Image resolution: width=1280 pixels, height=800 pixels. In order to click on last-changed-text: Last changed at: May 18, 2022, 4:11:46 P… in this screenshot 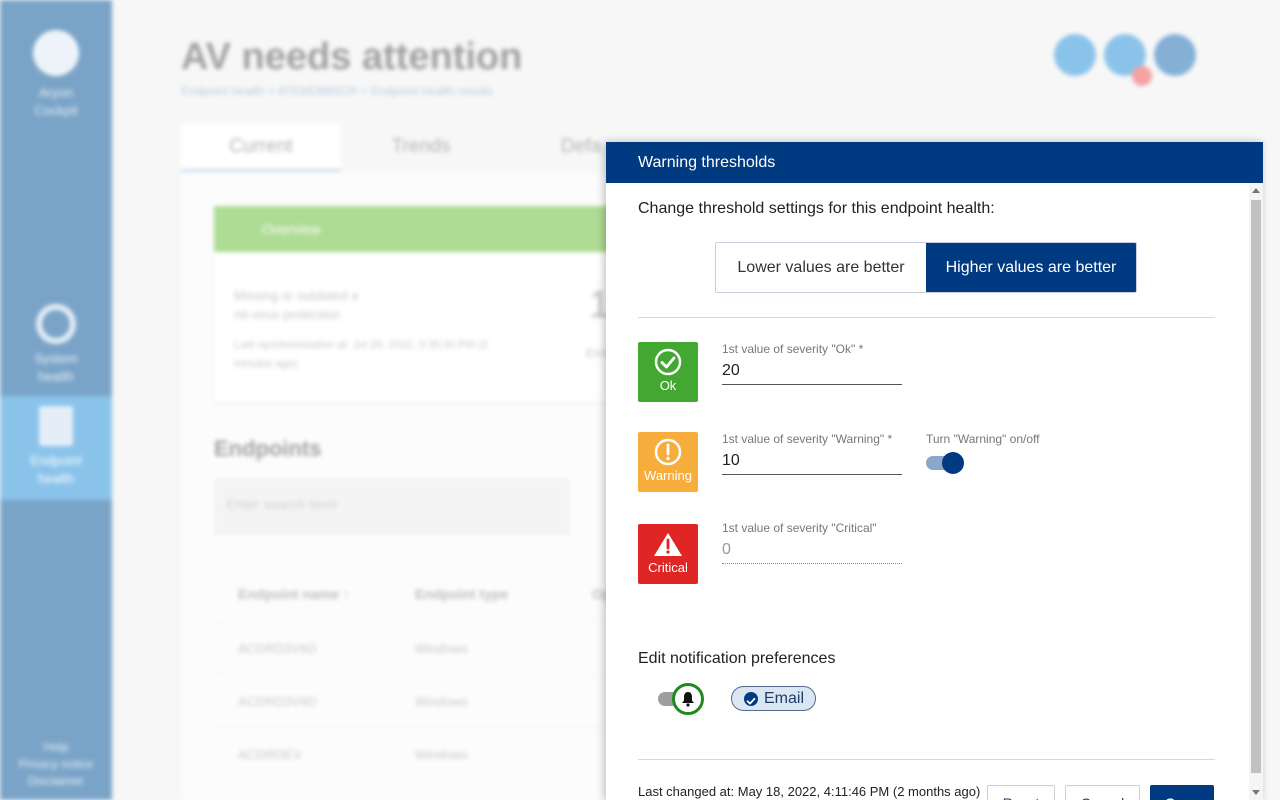, I will do `click(809, 791)`.